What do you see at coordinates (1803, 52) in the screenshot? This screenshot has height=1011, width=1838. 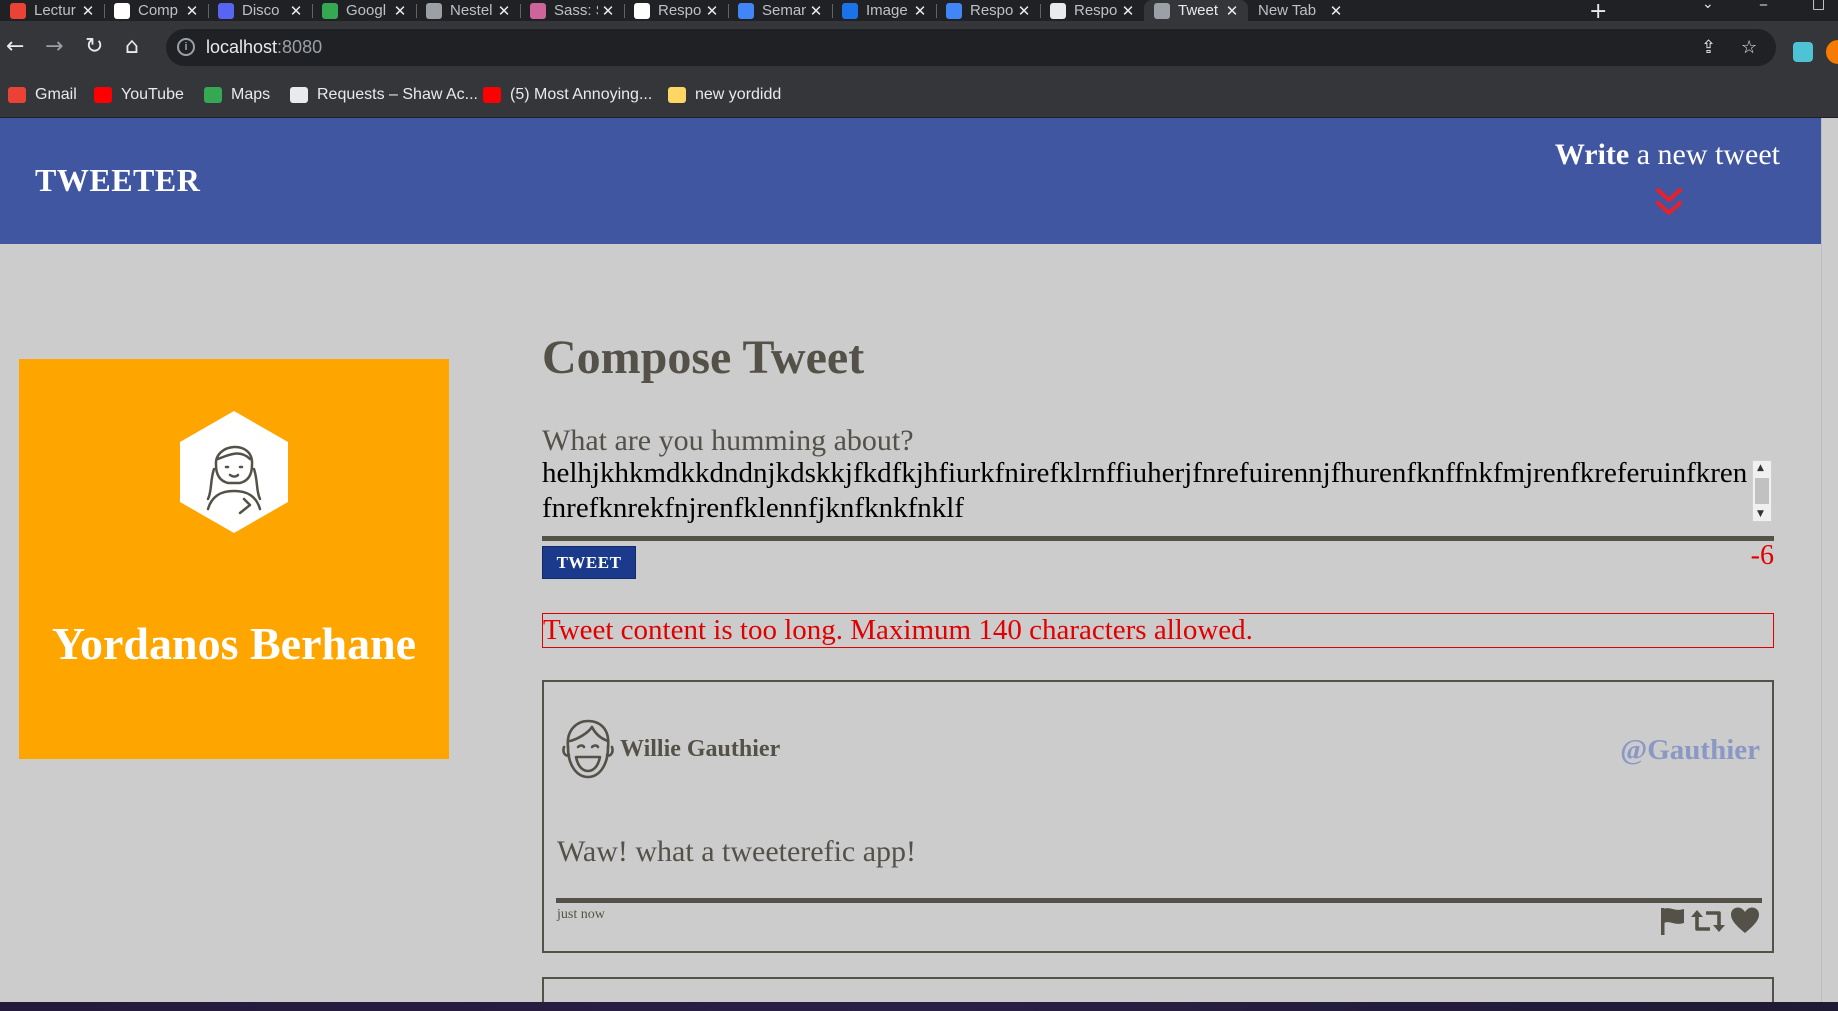 I see `extension-icon` at bounding box center [1803, 52].